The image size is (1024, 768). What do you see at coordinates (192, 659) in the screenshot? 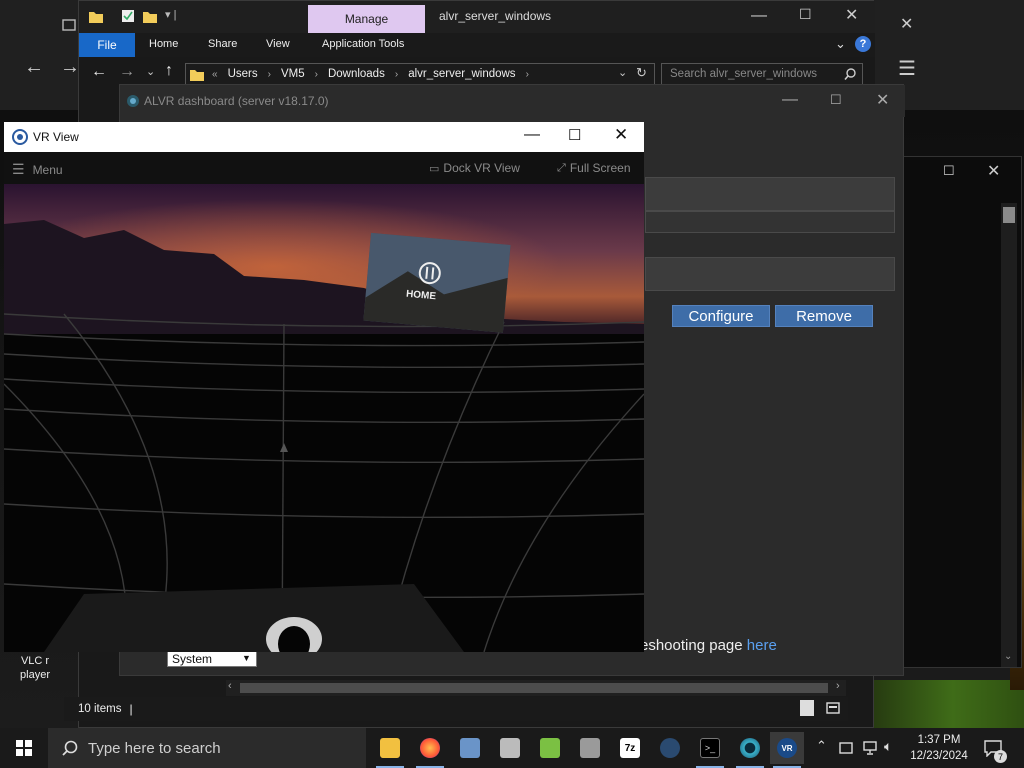
I see `language-select-value: System` at bounding box center [192, 659].